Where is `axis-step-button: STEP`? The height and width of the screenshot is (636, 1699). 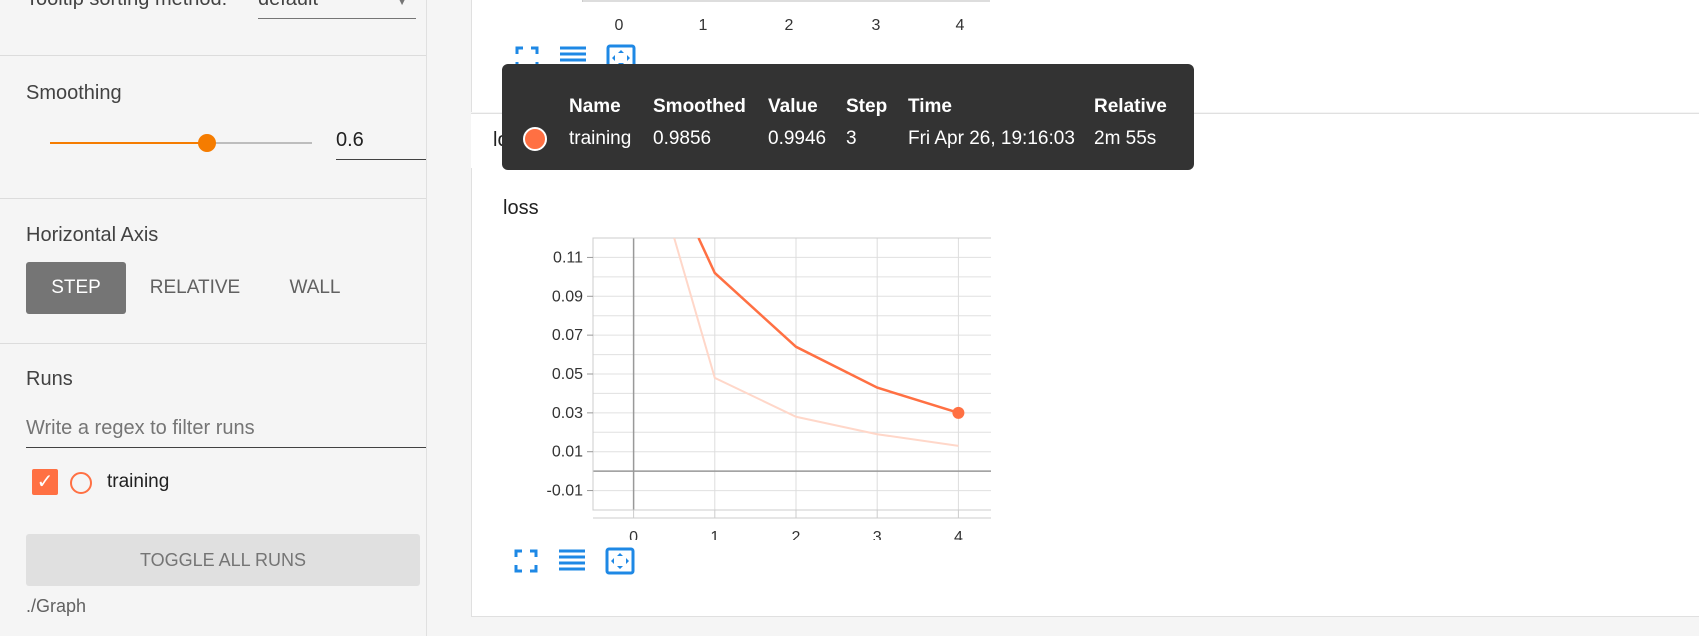
axis-step-button: STEP is located at coordinates (76, 288).